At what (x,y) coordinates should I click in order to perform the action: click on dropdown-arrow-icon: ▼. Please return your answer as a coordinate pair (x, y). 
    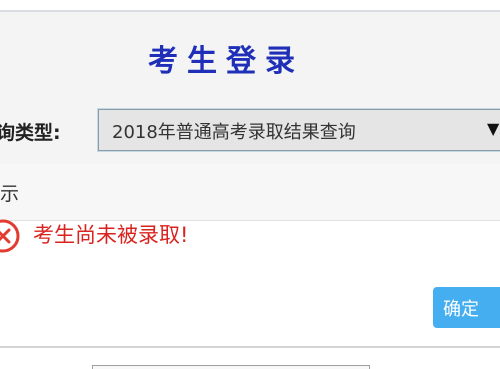
    Looking at the image, I should click on (493, 128).